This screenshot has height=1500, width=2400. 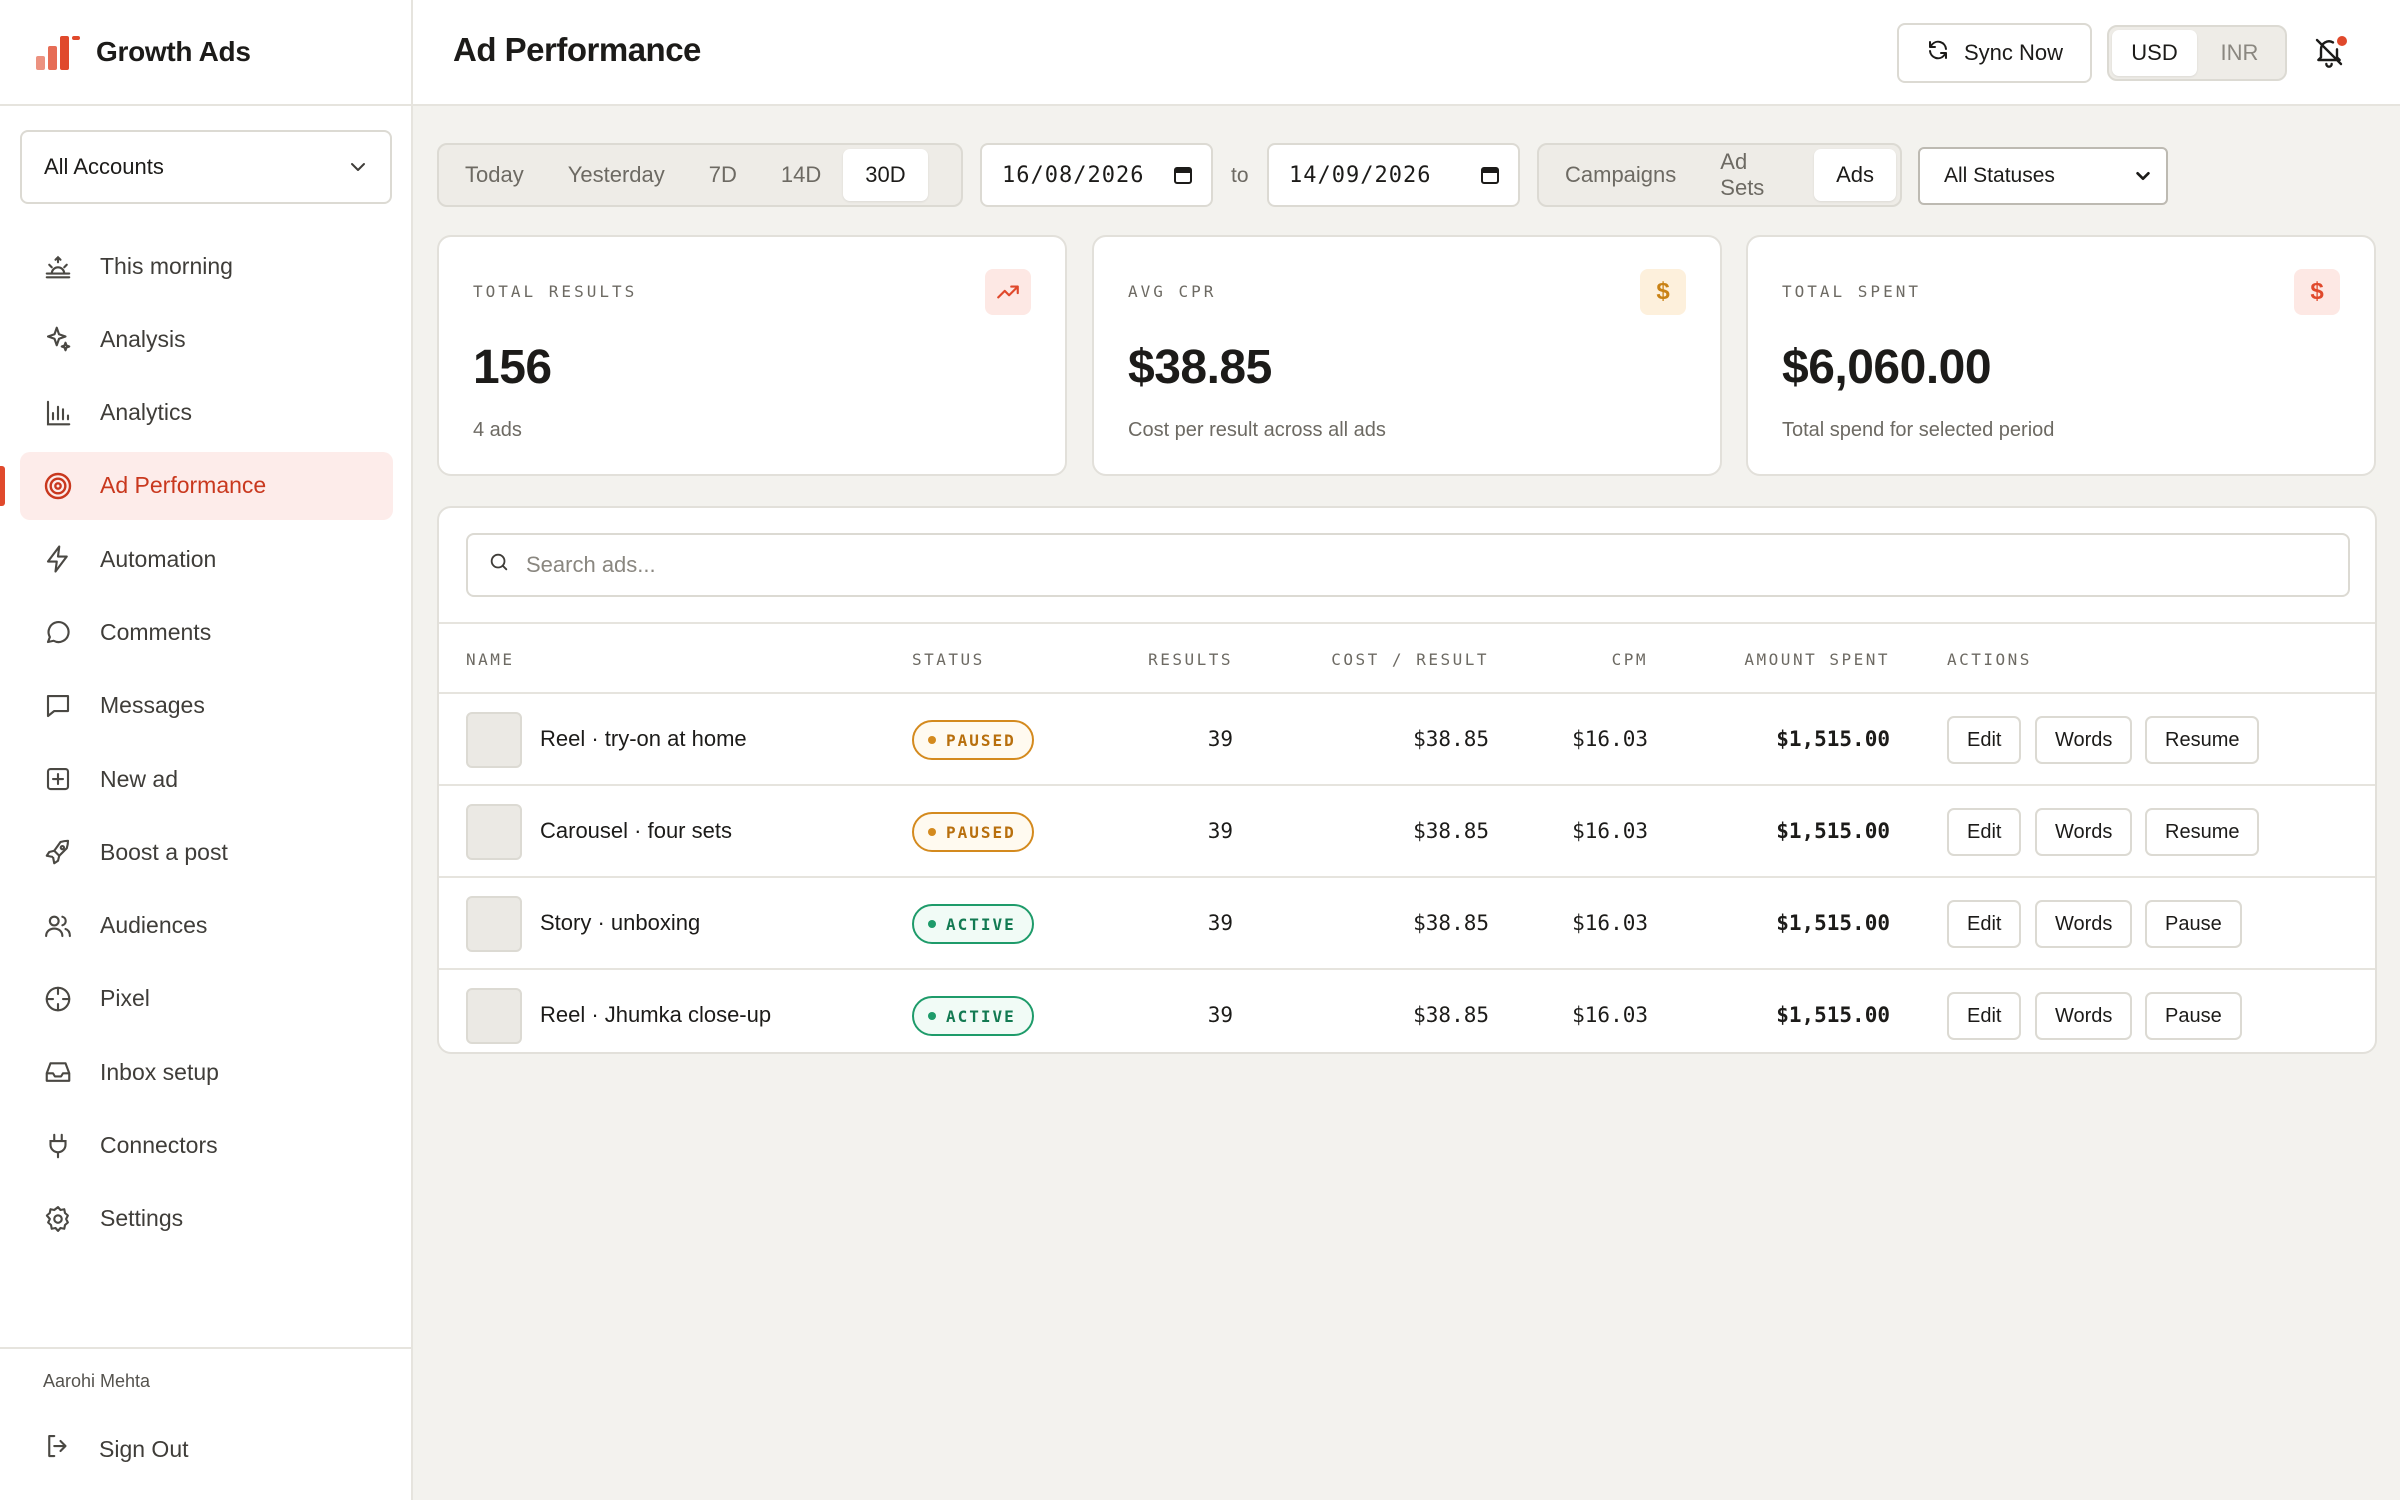 I want to click on sidebar-item-connectors: Connectors, so click(x=206, y=1146).